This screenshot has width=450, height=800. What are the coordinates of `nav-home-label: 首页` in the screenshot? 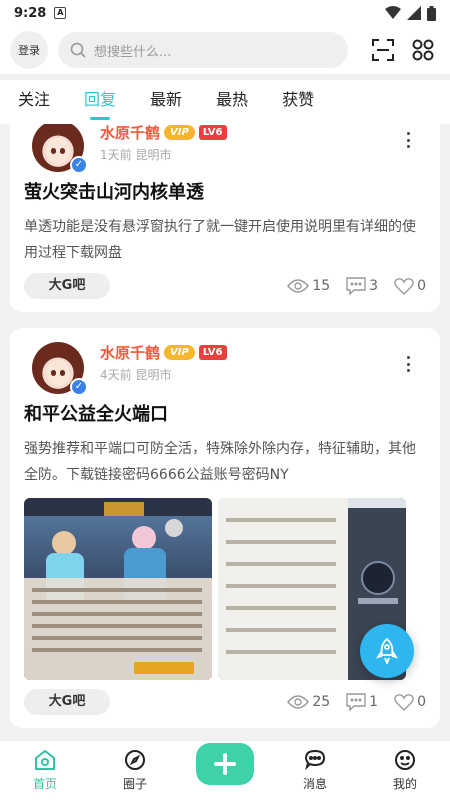 It's located at (44, 784).